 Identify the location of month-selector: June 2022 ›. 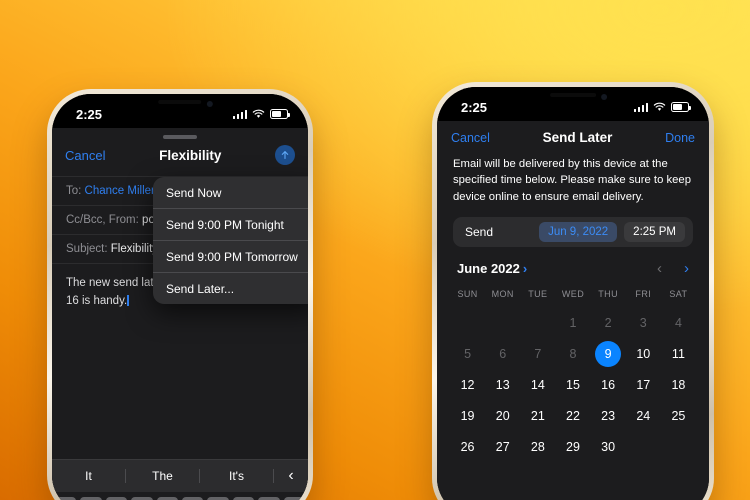
(492, 268).